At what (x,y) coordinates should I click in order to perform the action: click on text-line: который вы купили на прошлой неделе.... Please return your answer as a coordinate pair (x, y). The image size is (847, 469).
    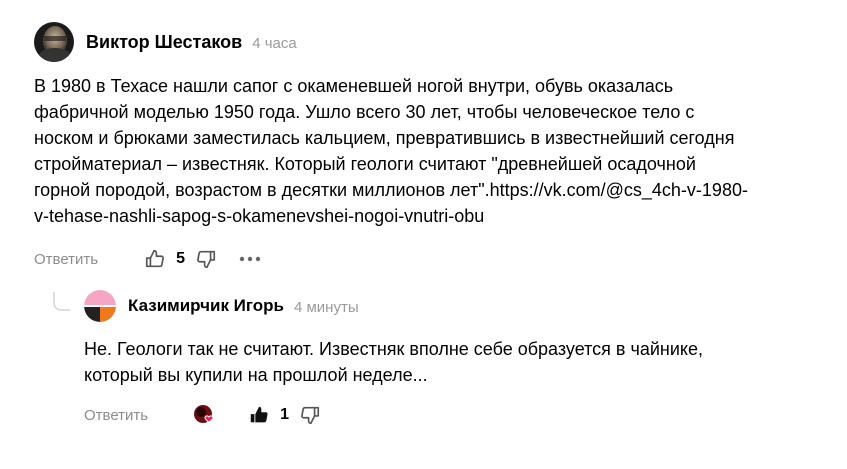
    Looking at the image, I should click on (256, 375).